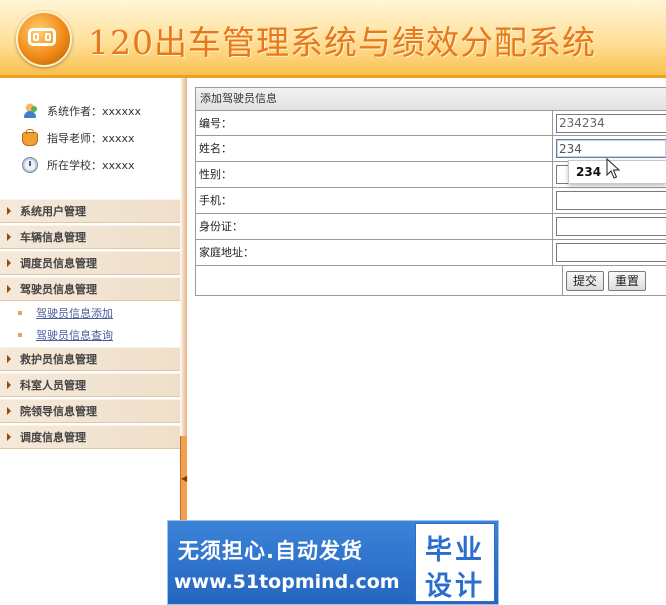  Describe the element at coordinates (58, 263) in the screenshot. I see `menu-label: 调度员信息管理` at that location.